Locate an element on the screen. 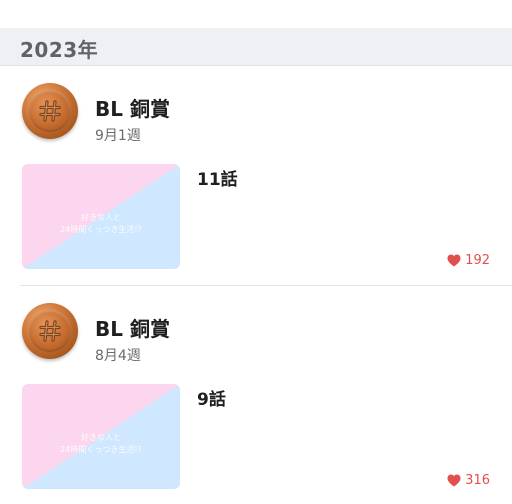 Image resolution: width=512 pixels, height=504 pixels. like-count: 316 is located at coordinates (468, 480).